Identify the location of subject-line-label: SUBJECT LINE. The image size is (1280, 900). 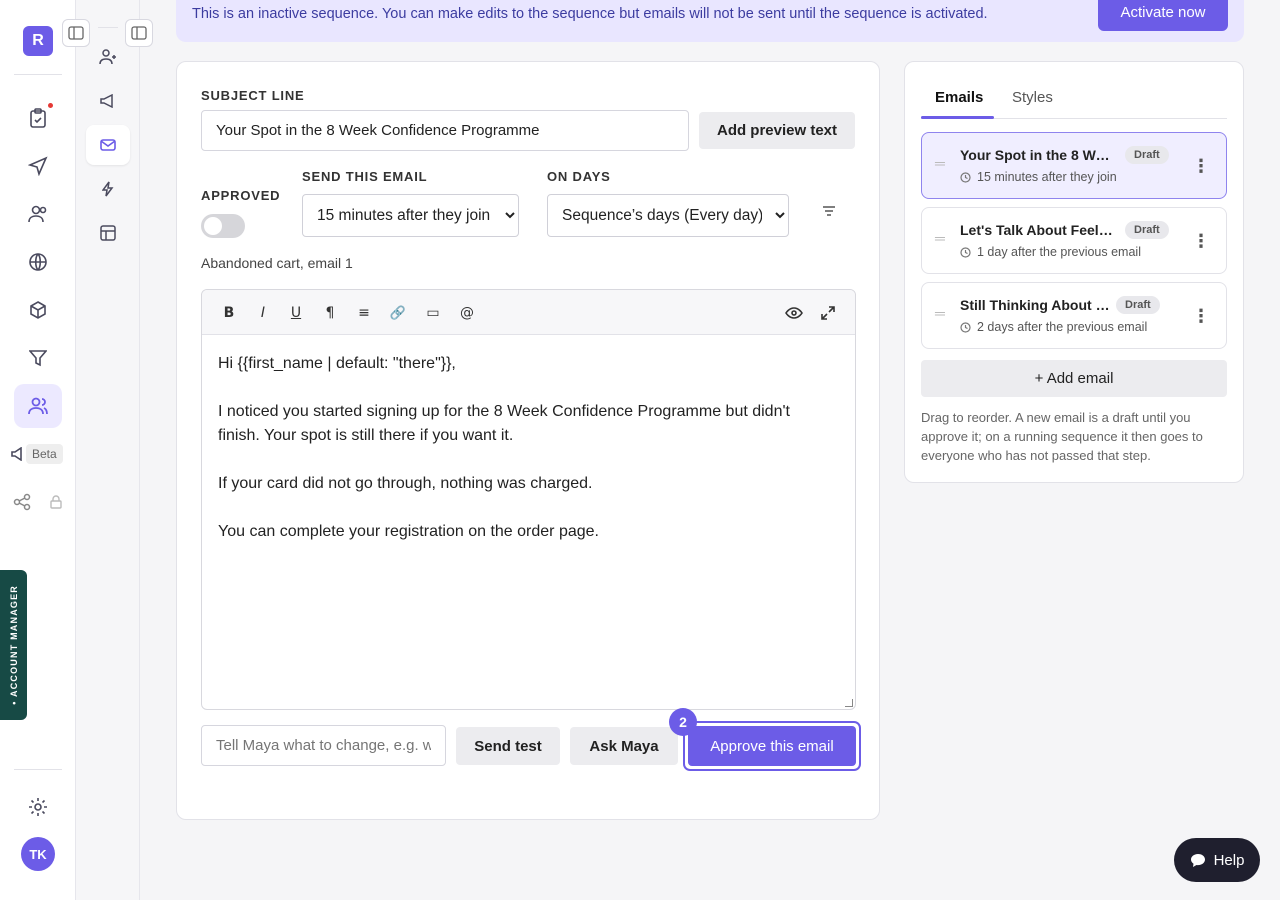
(253, 95).